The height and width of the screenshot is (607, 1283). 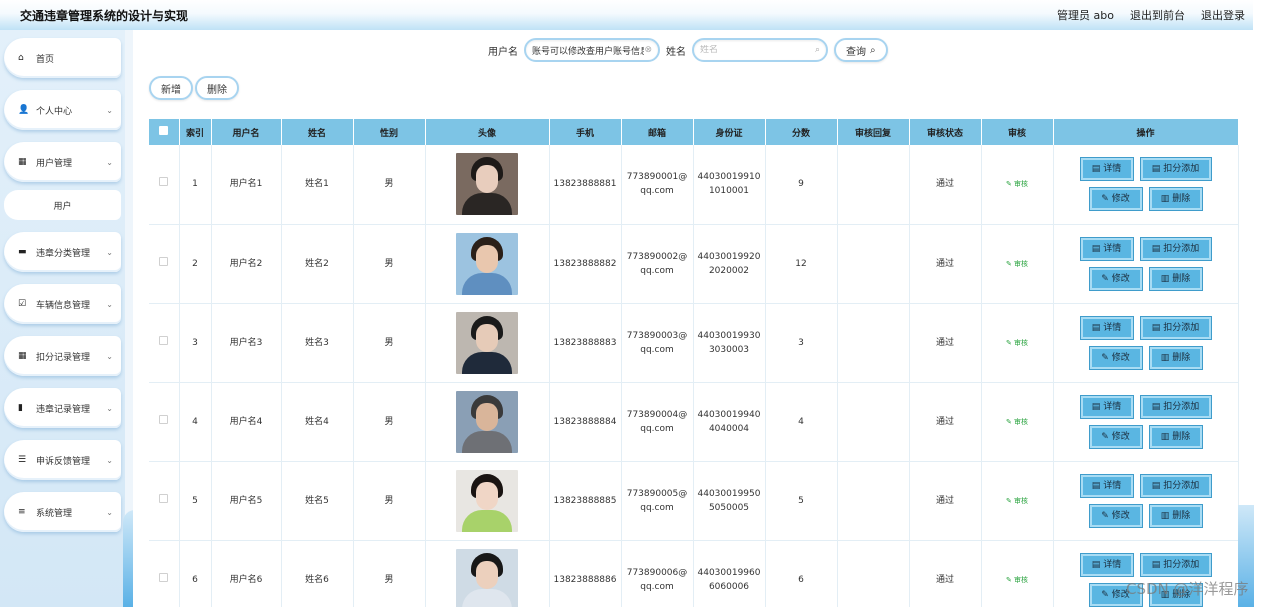 I want to click on sidebar-item-8: ≡ 系统管理 ⌄, so click(x=62, y=512).